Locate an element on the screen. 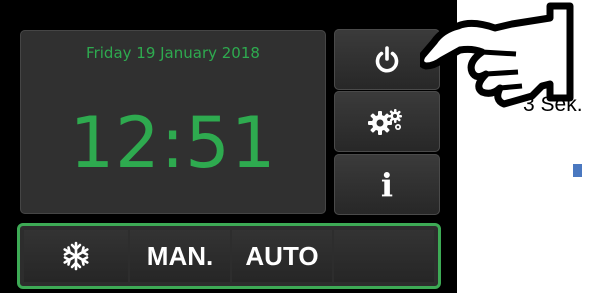 The width and height of the screenshot is (600, 293). hold-duration-label: 3 Sek. is located at coordinates (553, 104).